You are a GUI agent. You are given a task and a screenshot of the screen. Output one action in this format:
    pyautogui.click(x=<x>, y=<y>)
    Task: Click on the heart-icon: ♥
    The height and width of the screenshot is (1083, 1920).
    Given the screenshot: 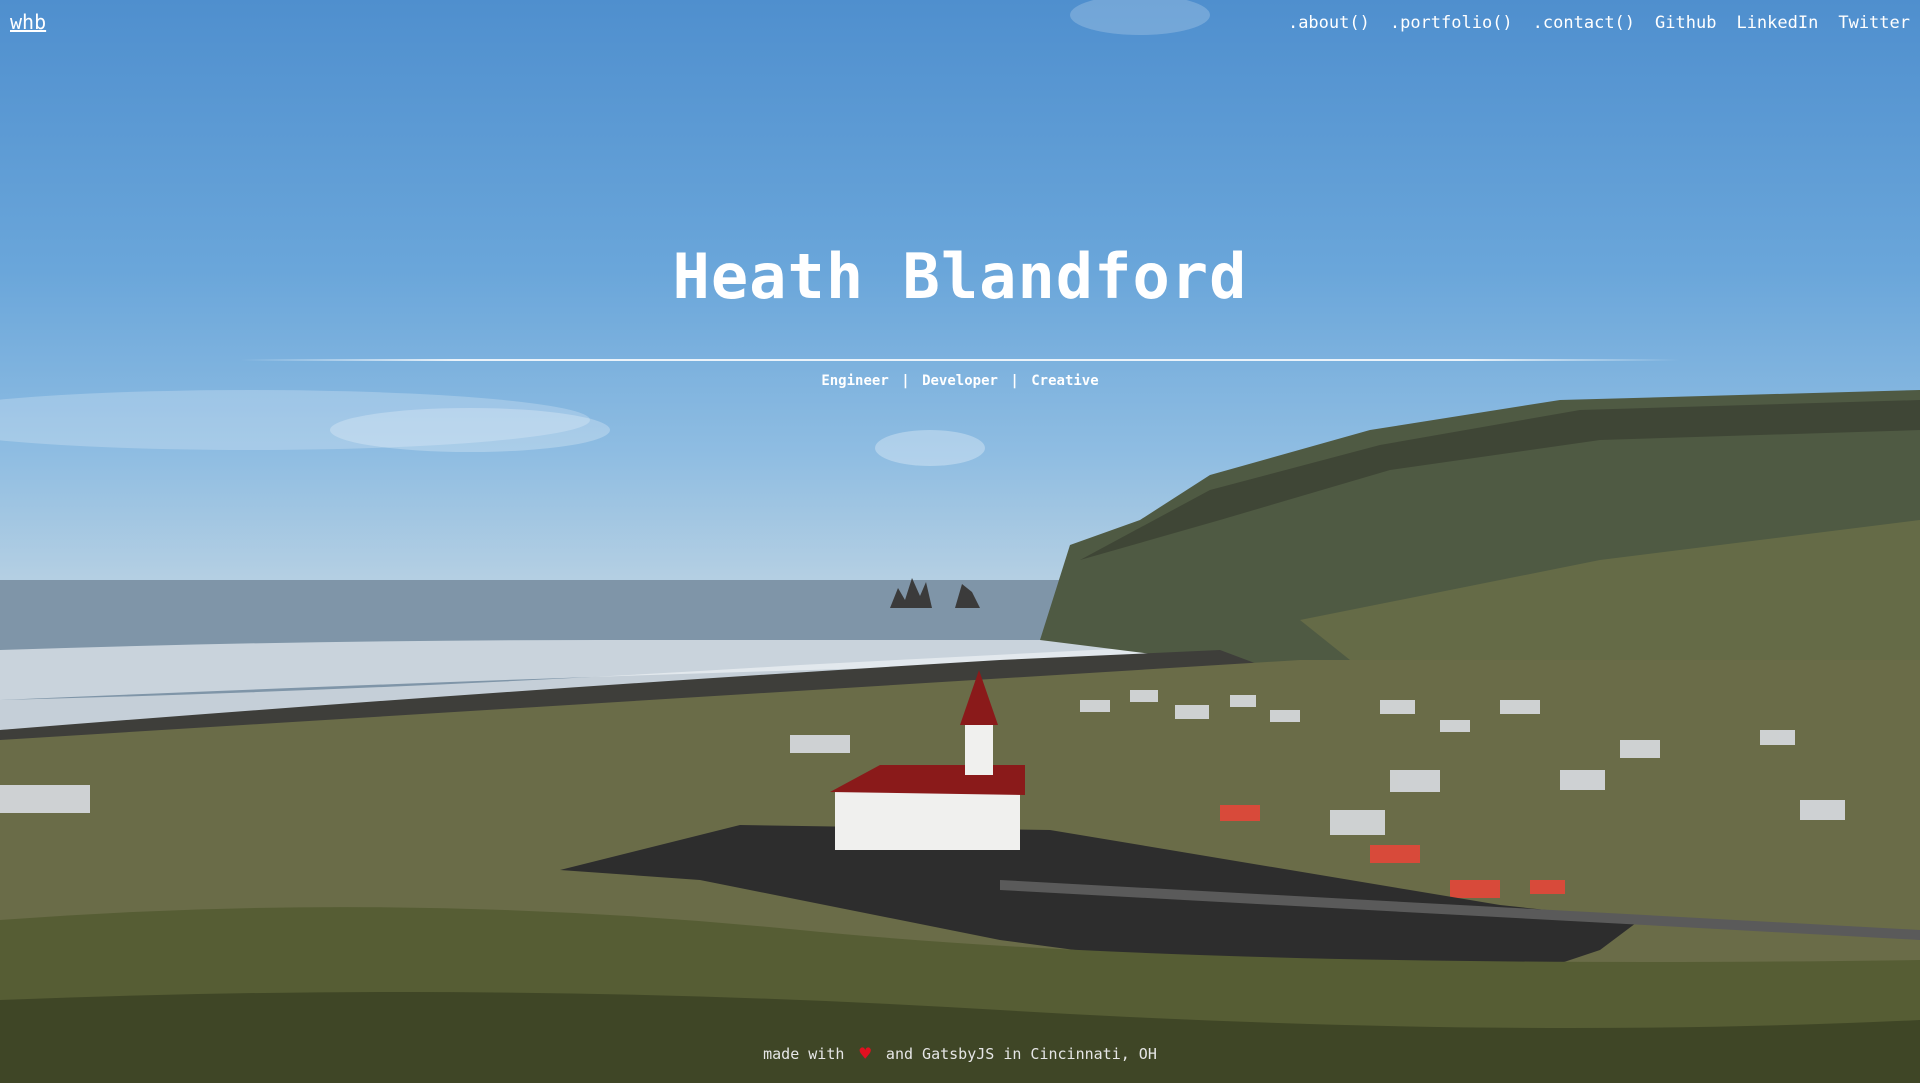 What is the action you would take?
    pyautogui.click(x=865, y=1054)
    